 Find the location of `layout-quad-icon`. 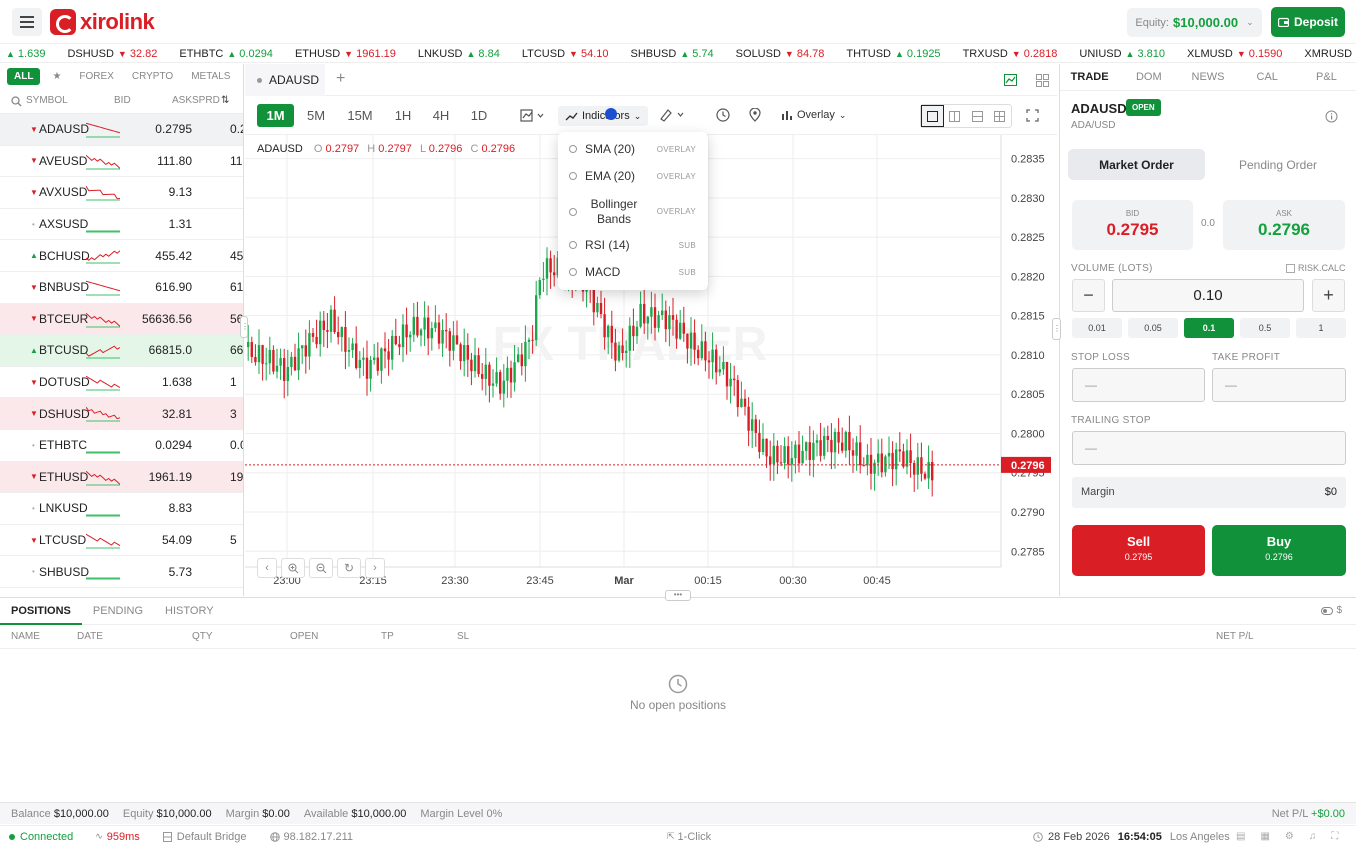

layout-quad-icon is located at coordinates (1000, 116).